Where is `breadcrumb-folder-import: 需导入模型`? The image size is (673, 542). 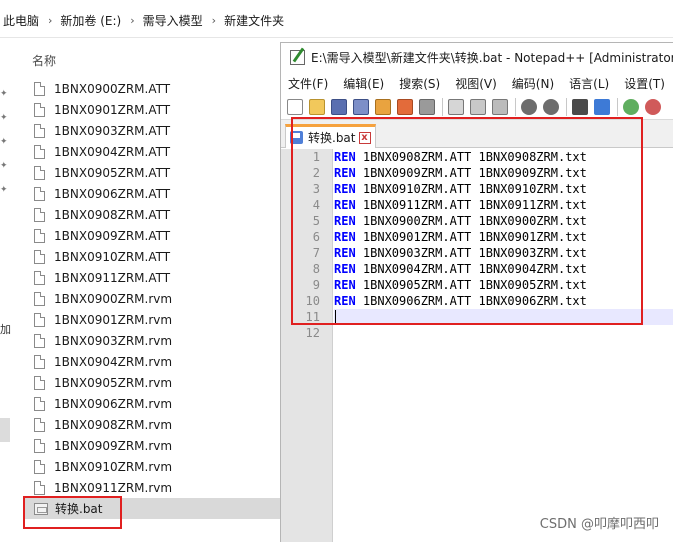 breadcrumb-folder-import: 需导入模型 is located at coordinates (173, 20).